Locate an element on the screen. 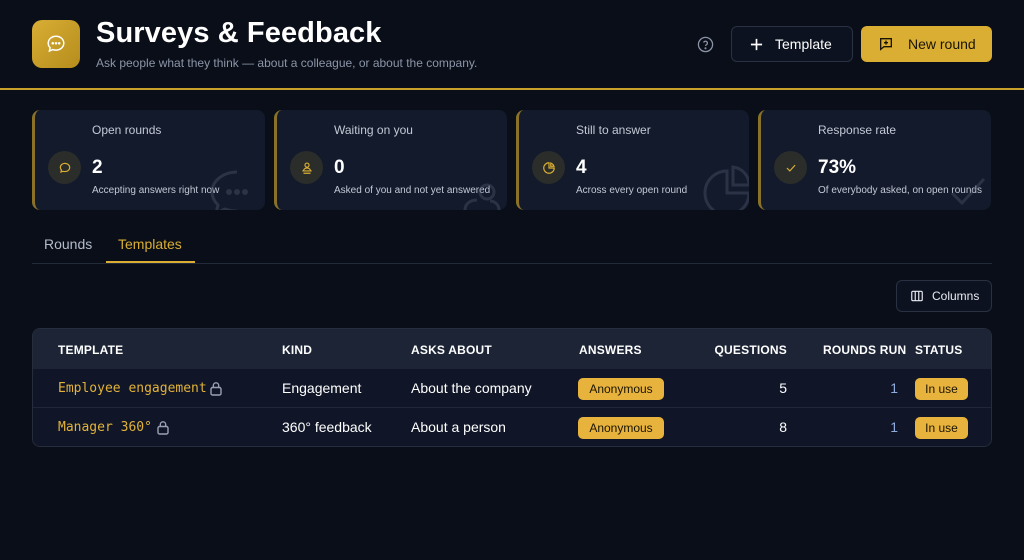  new-round-button: New round is located at coordinates (926, 44).